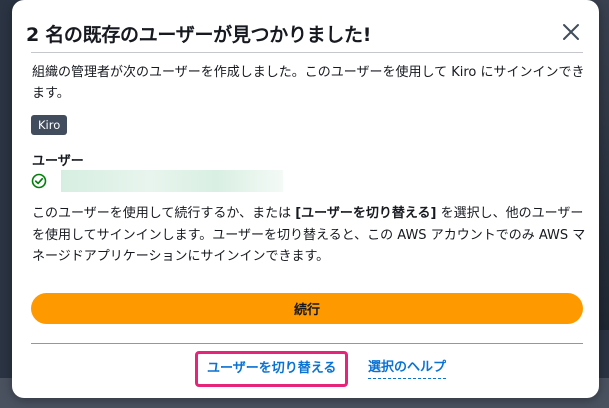 Image resolution: width=609 pixels, height=408 pixels. What do you see at coordinates (49, 125) in the screenshot?
I see `app-badge: Kiro` at bounding box center [49, 125].